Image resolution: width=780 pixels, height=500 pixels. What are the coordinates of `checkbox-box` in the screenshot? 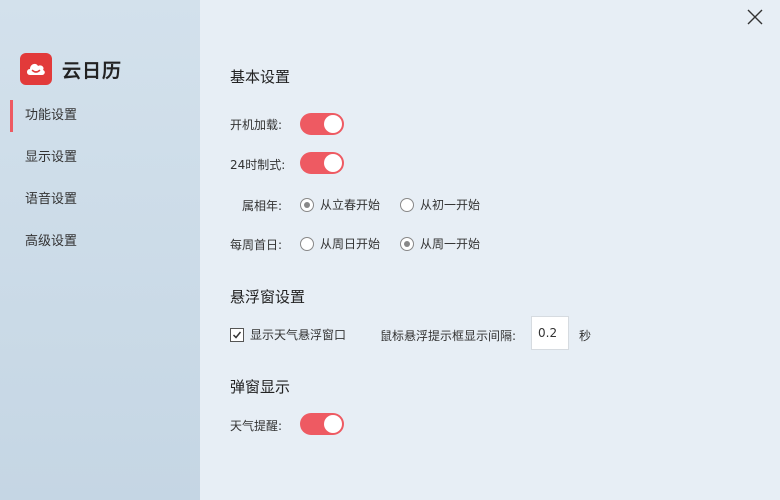 It's located at (237, 334).